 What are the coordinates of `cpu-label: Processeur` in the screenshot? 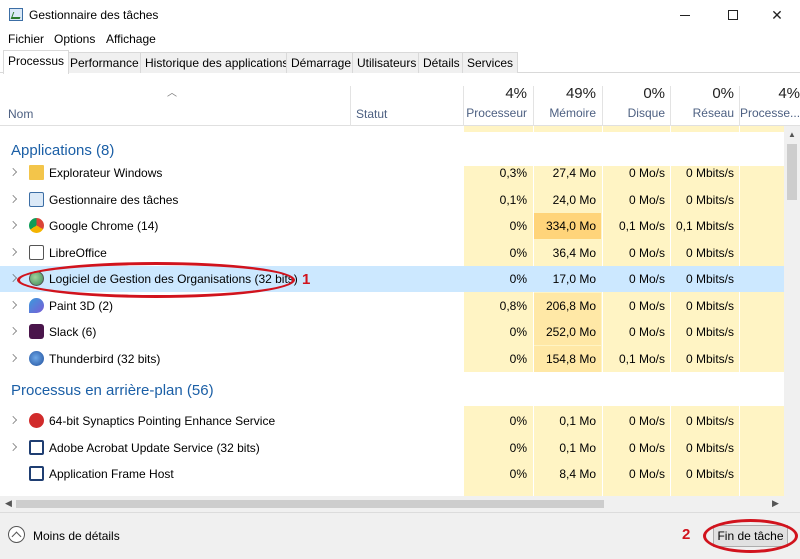 It's located at (496, 113).